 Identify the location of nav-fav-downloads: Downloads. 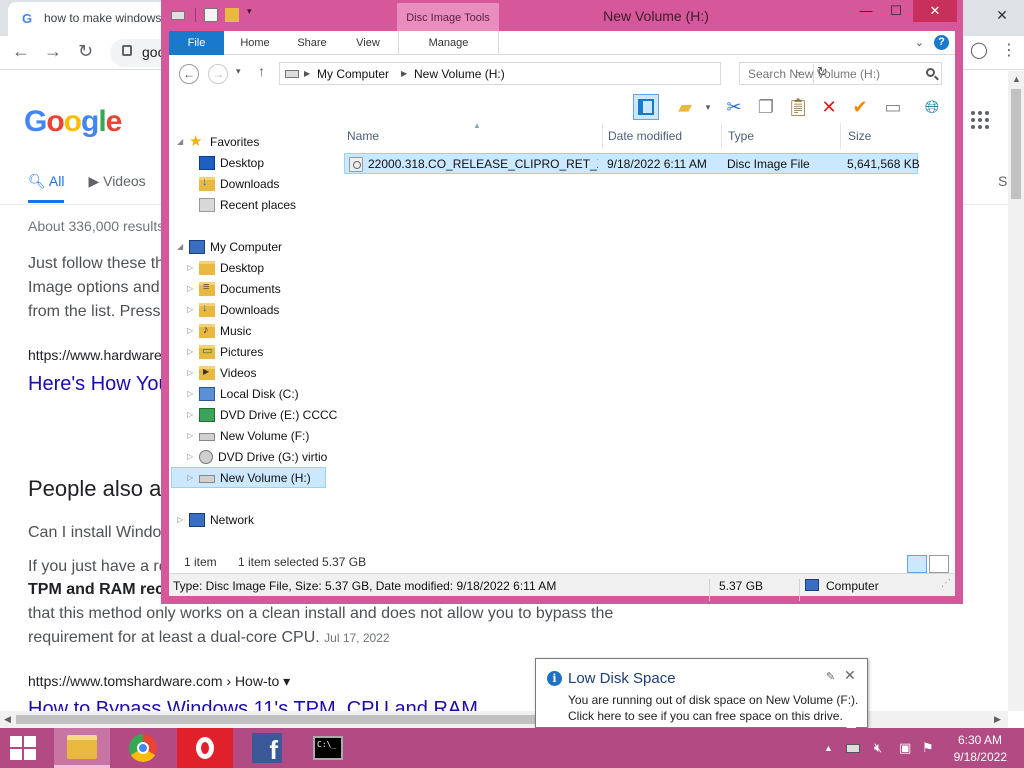
(233, 183).